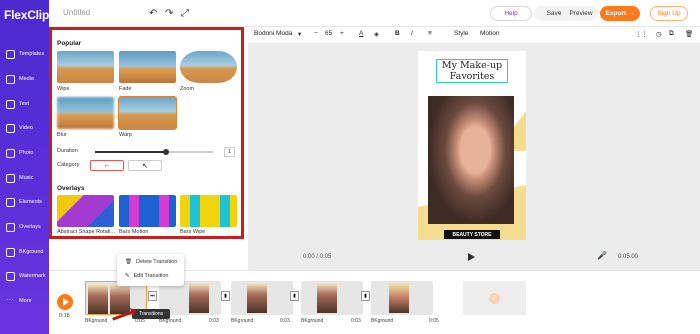 The image size is (700, 334). Describe the element at coordinates (342, 33) in the screenshot. I see `font-size-increase-icon: +` at that location.